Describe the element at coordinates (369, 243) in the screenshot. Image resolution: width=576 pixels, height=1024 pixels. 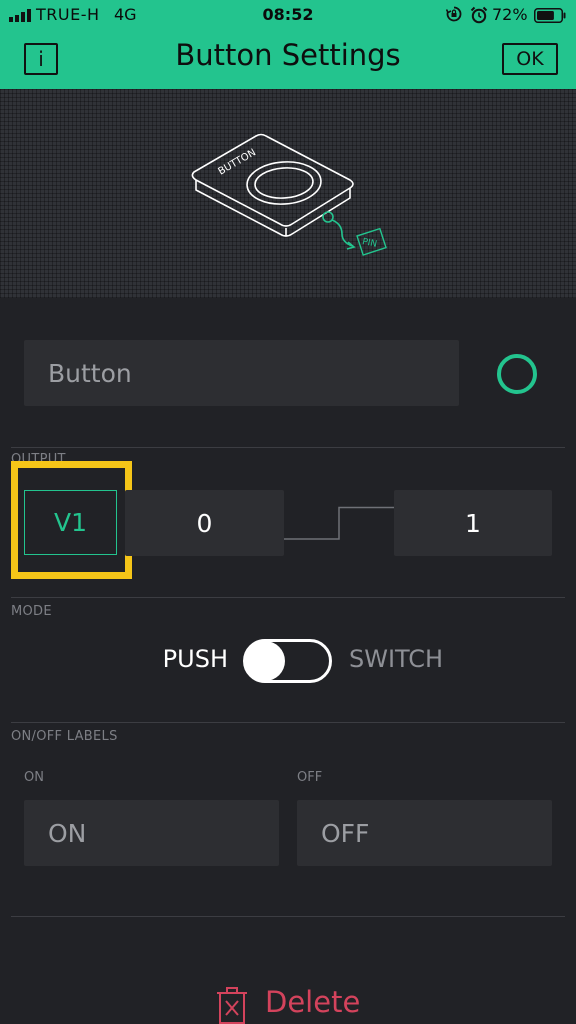
I see `pin-label: PIN` at that location.